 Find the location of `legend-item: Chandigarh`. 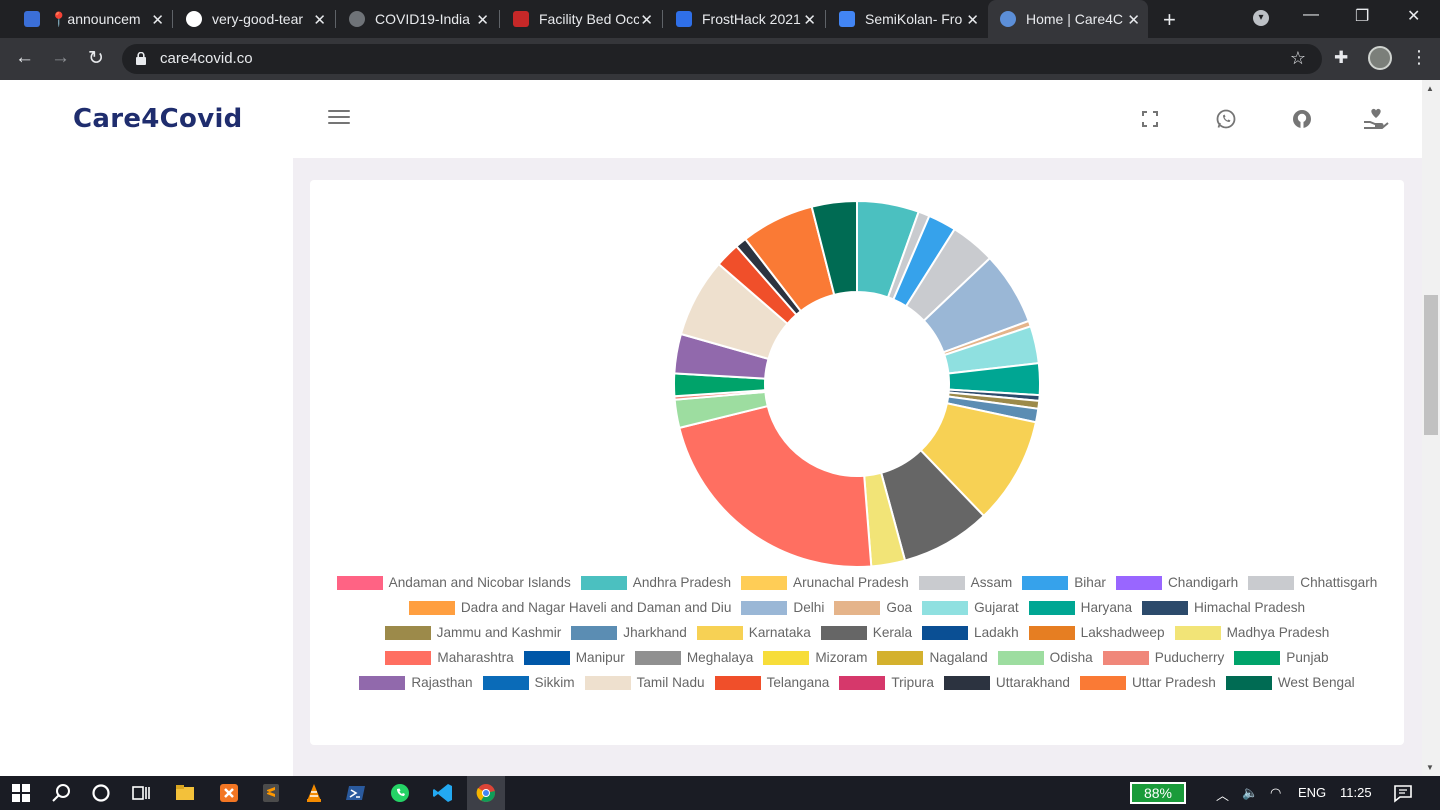

legend-item: Chandigarh is located at coordinates (1176, 582).